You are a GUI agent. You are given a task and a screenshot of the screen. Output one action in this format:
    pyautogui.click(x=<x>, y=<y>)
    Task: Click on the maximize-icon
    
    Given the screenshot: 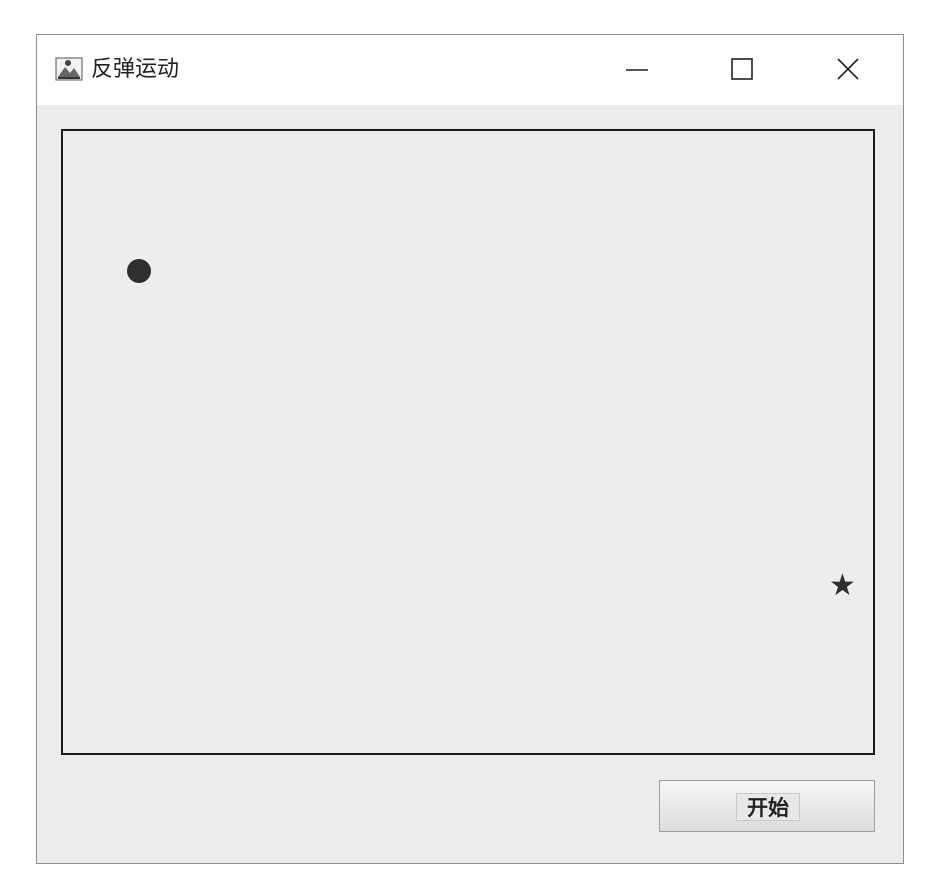 What is the action you would take?
    pyautogui.click(x=742, y=69)
    